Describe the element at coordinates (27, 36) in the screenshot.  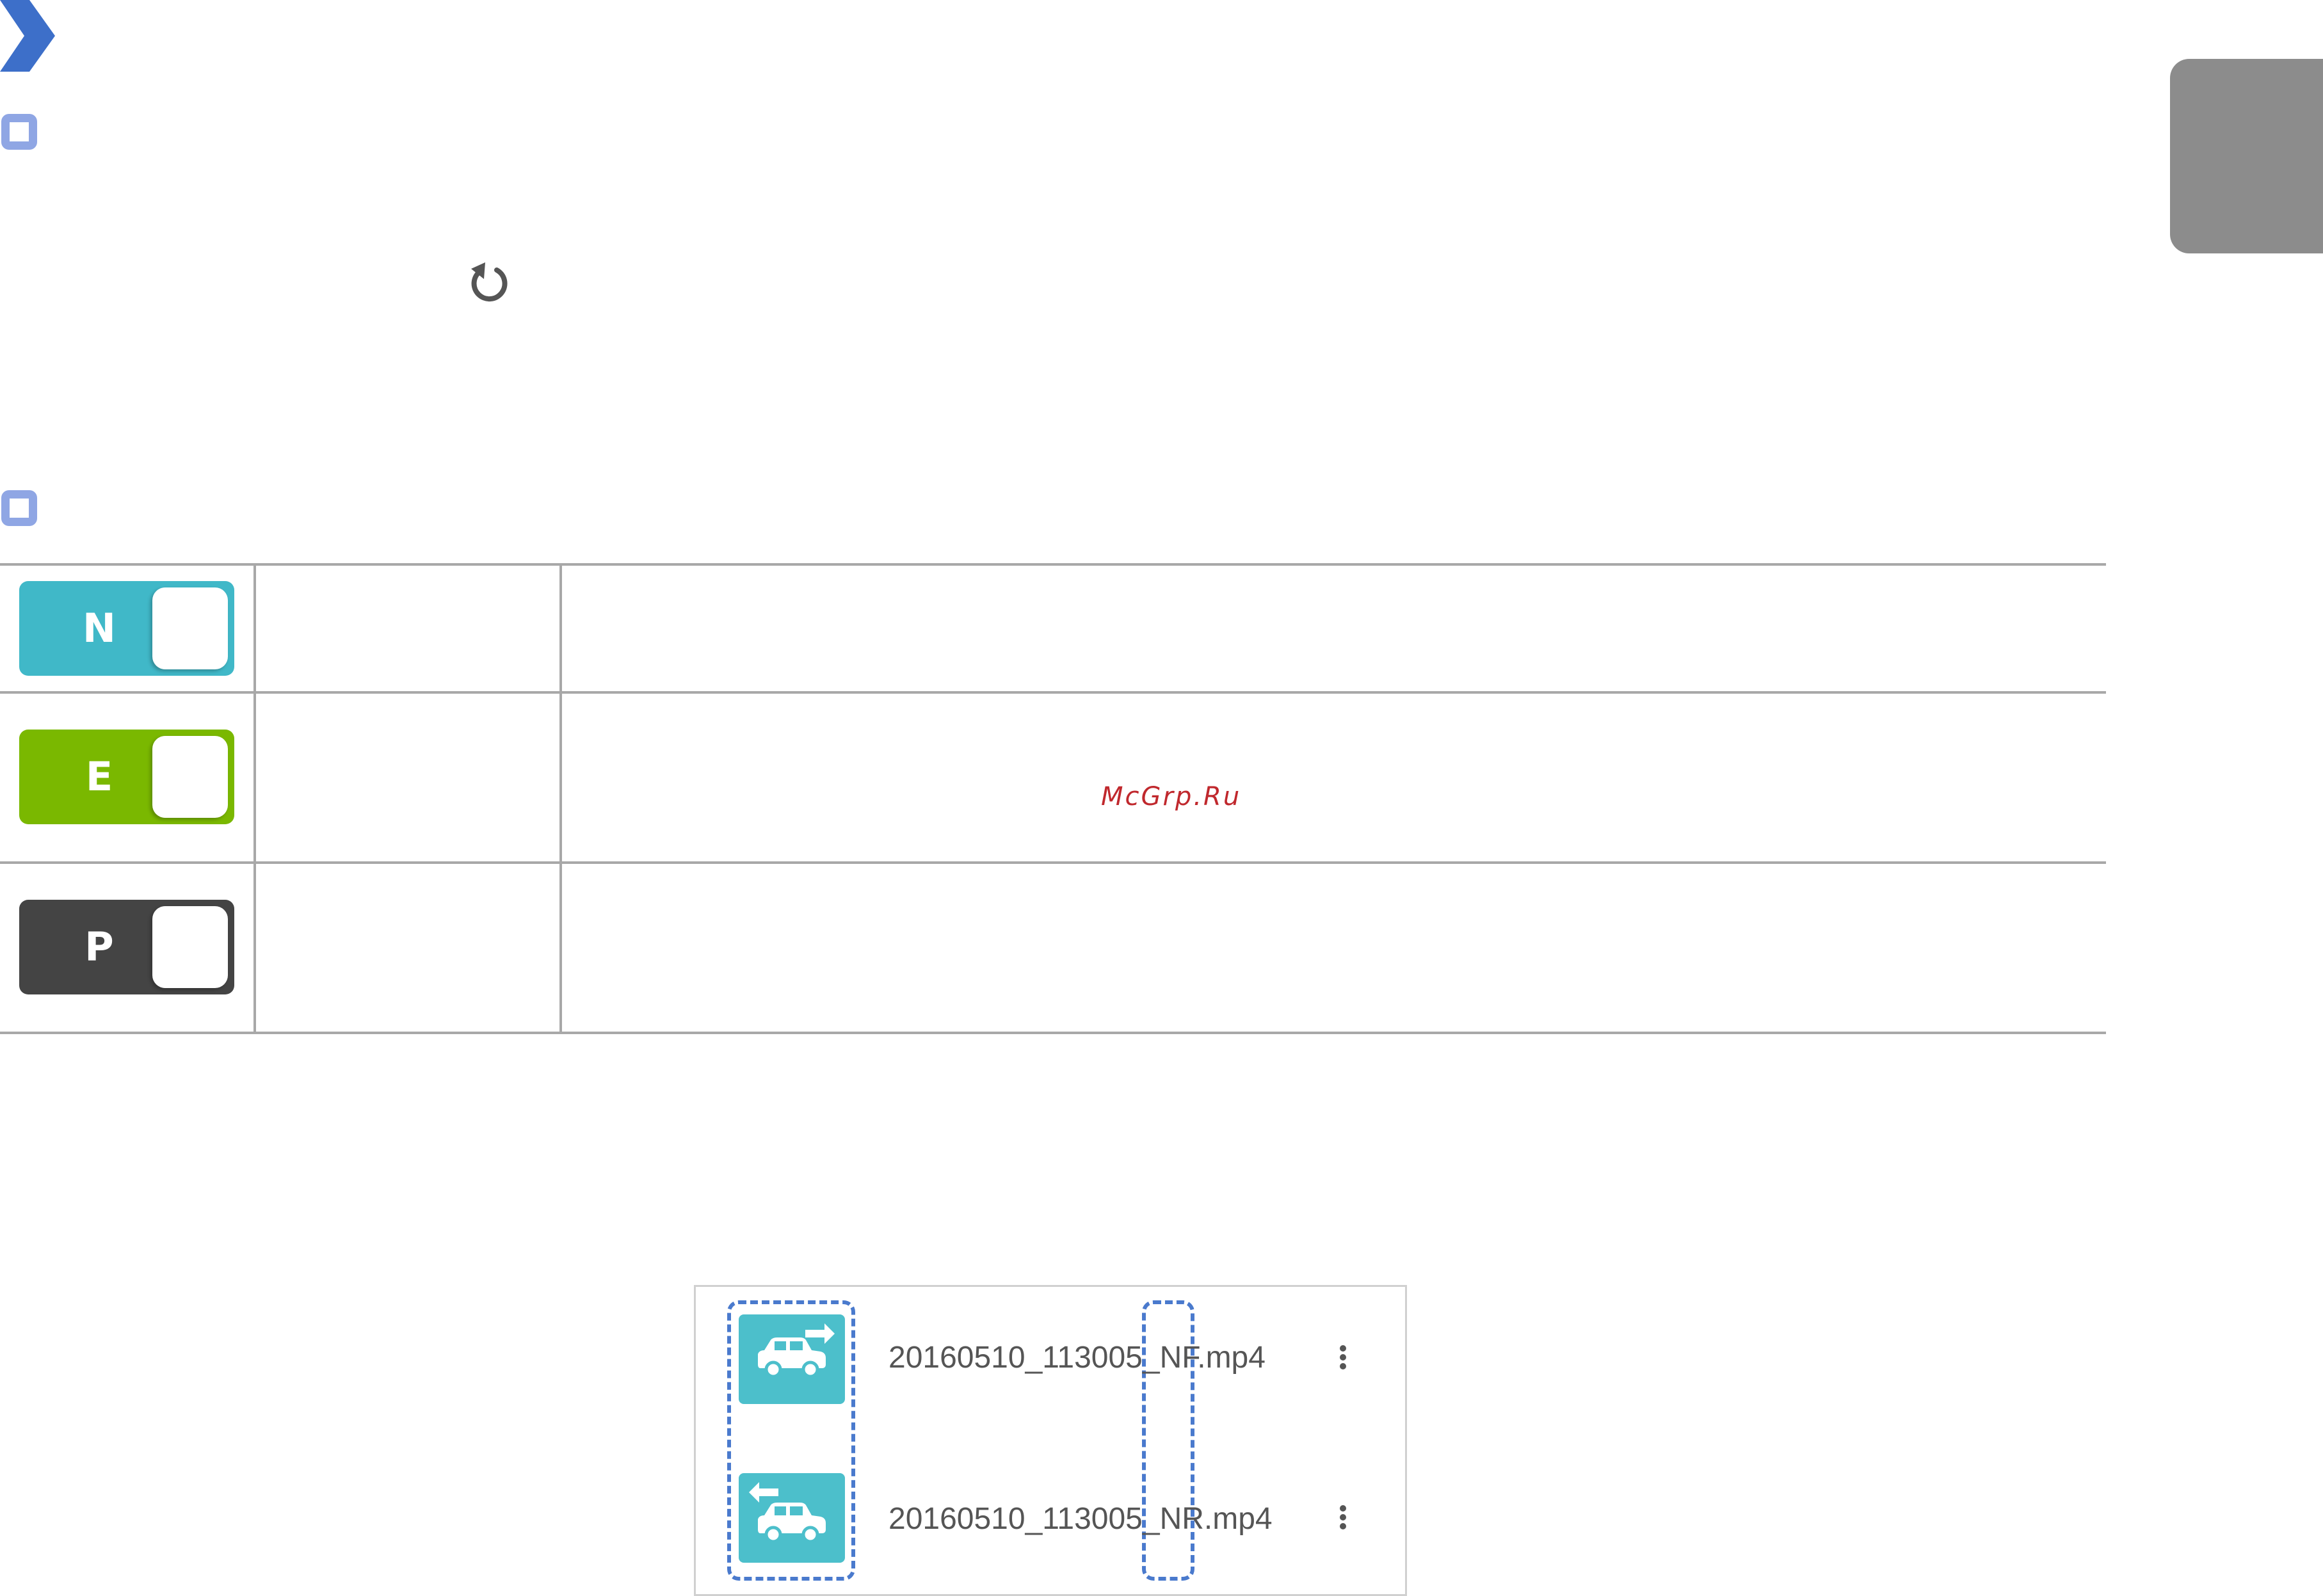
I see `chevron-right-icon` at that location.